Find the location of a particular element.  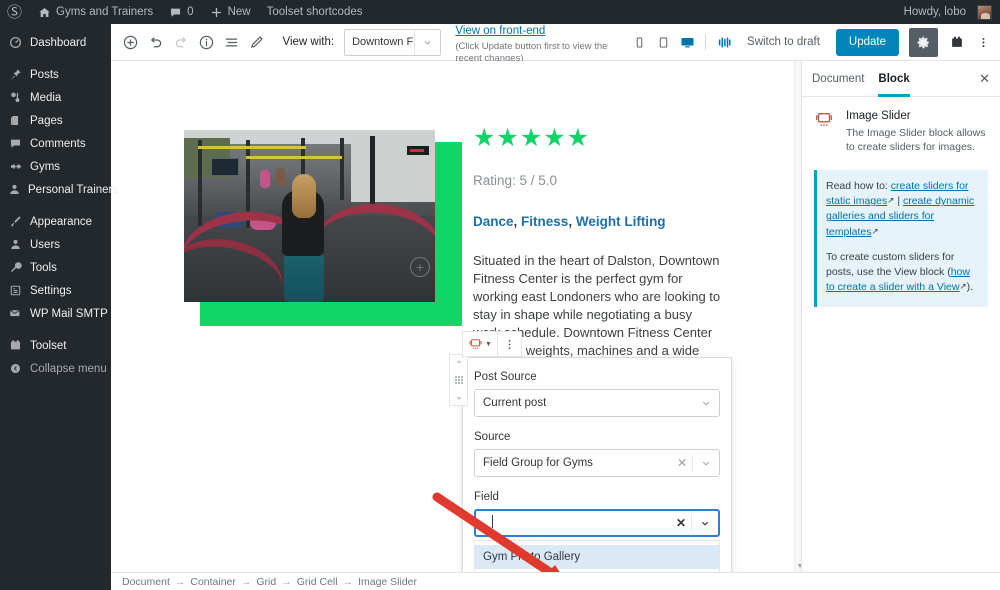

pencil-icon is located at coordinates (256, 42).